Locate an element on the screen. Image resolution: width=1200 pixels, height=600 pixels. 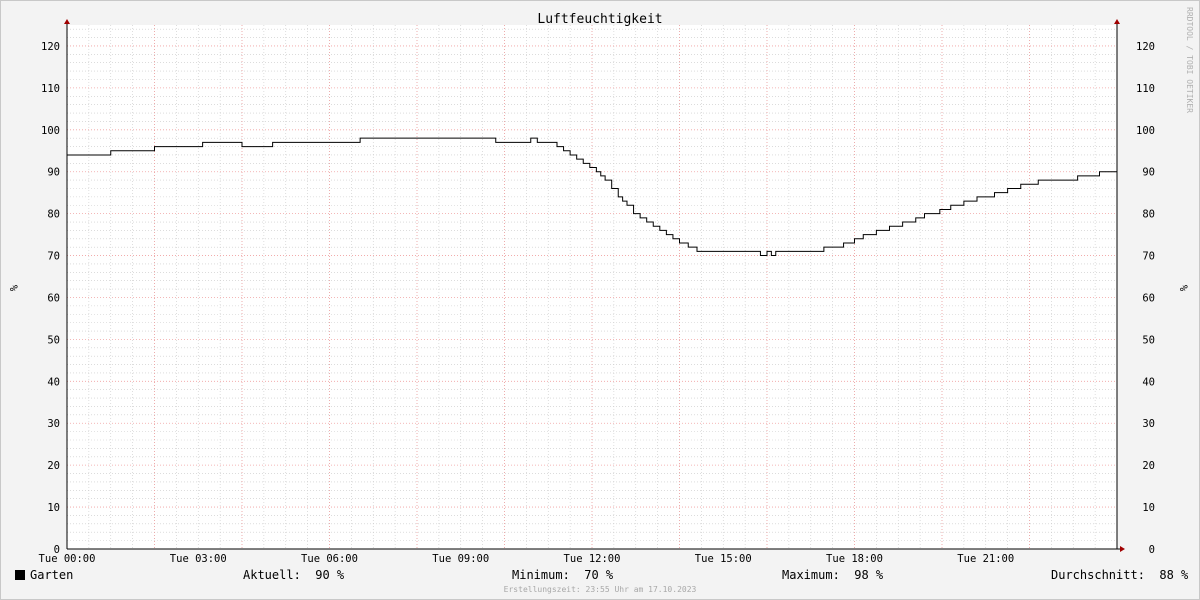
x-tick-label: Tue 09:00 is located at coordinates (460, 559).